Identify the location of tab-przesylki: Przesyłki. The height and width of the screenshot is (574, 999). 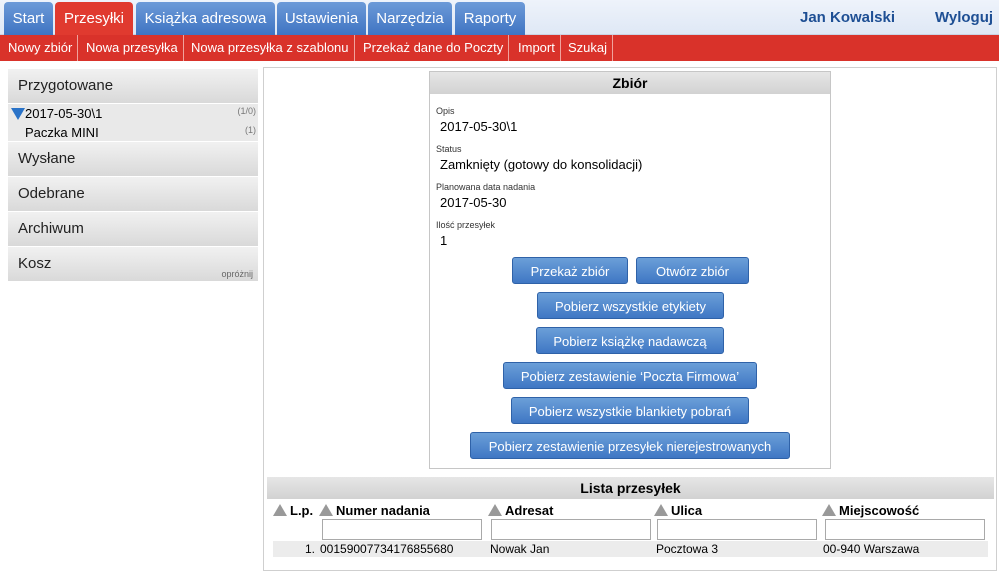
(94, 18).